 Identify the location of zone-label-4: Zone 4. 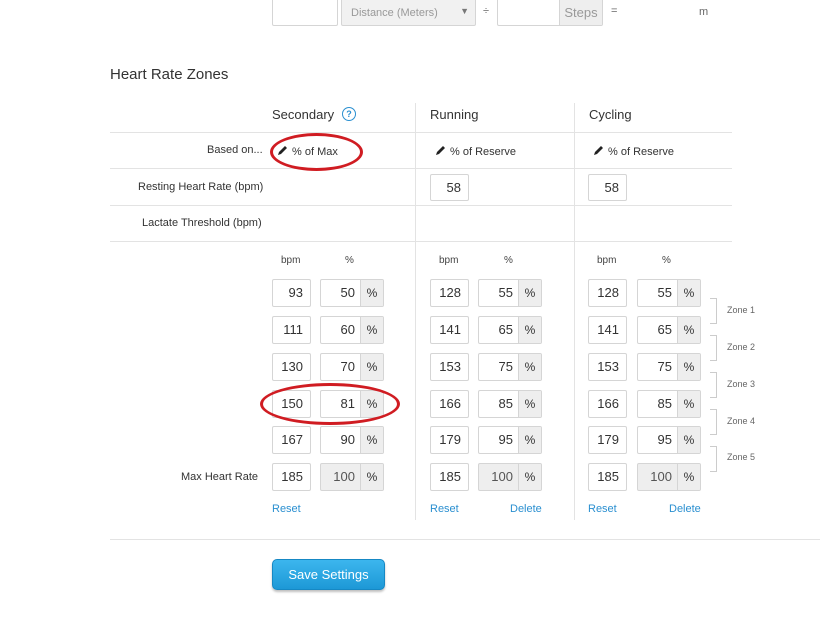
(741, 421).